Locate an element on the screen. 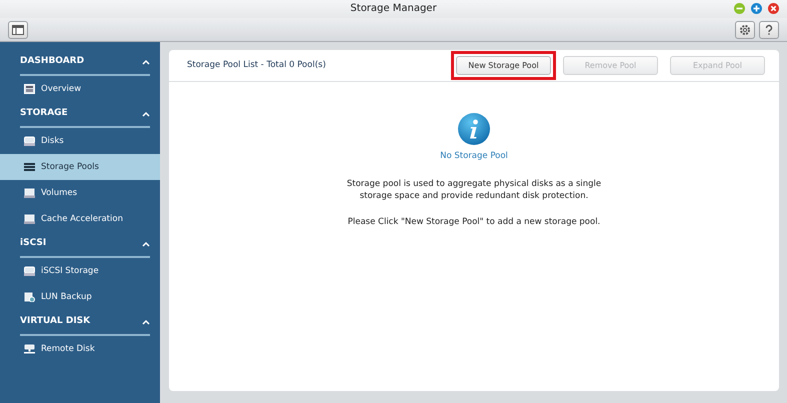 The height and width of the screenshot is (403, 787). window-icon is located at coordinates (29, 89).